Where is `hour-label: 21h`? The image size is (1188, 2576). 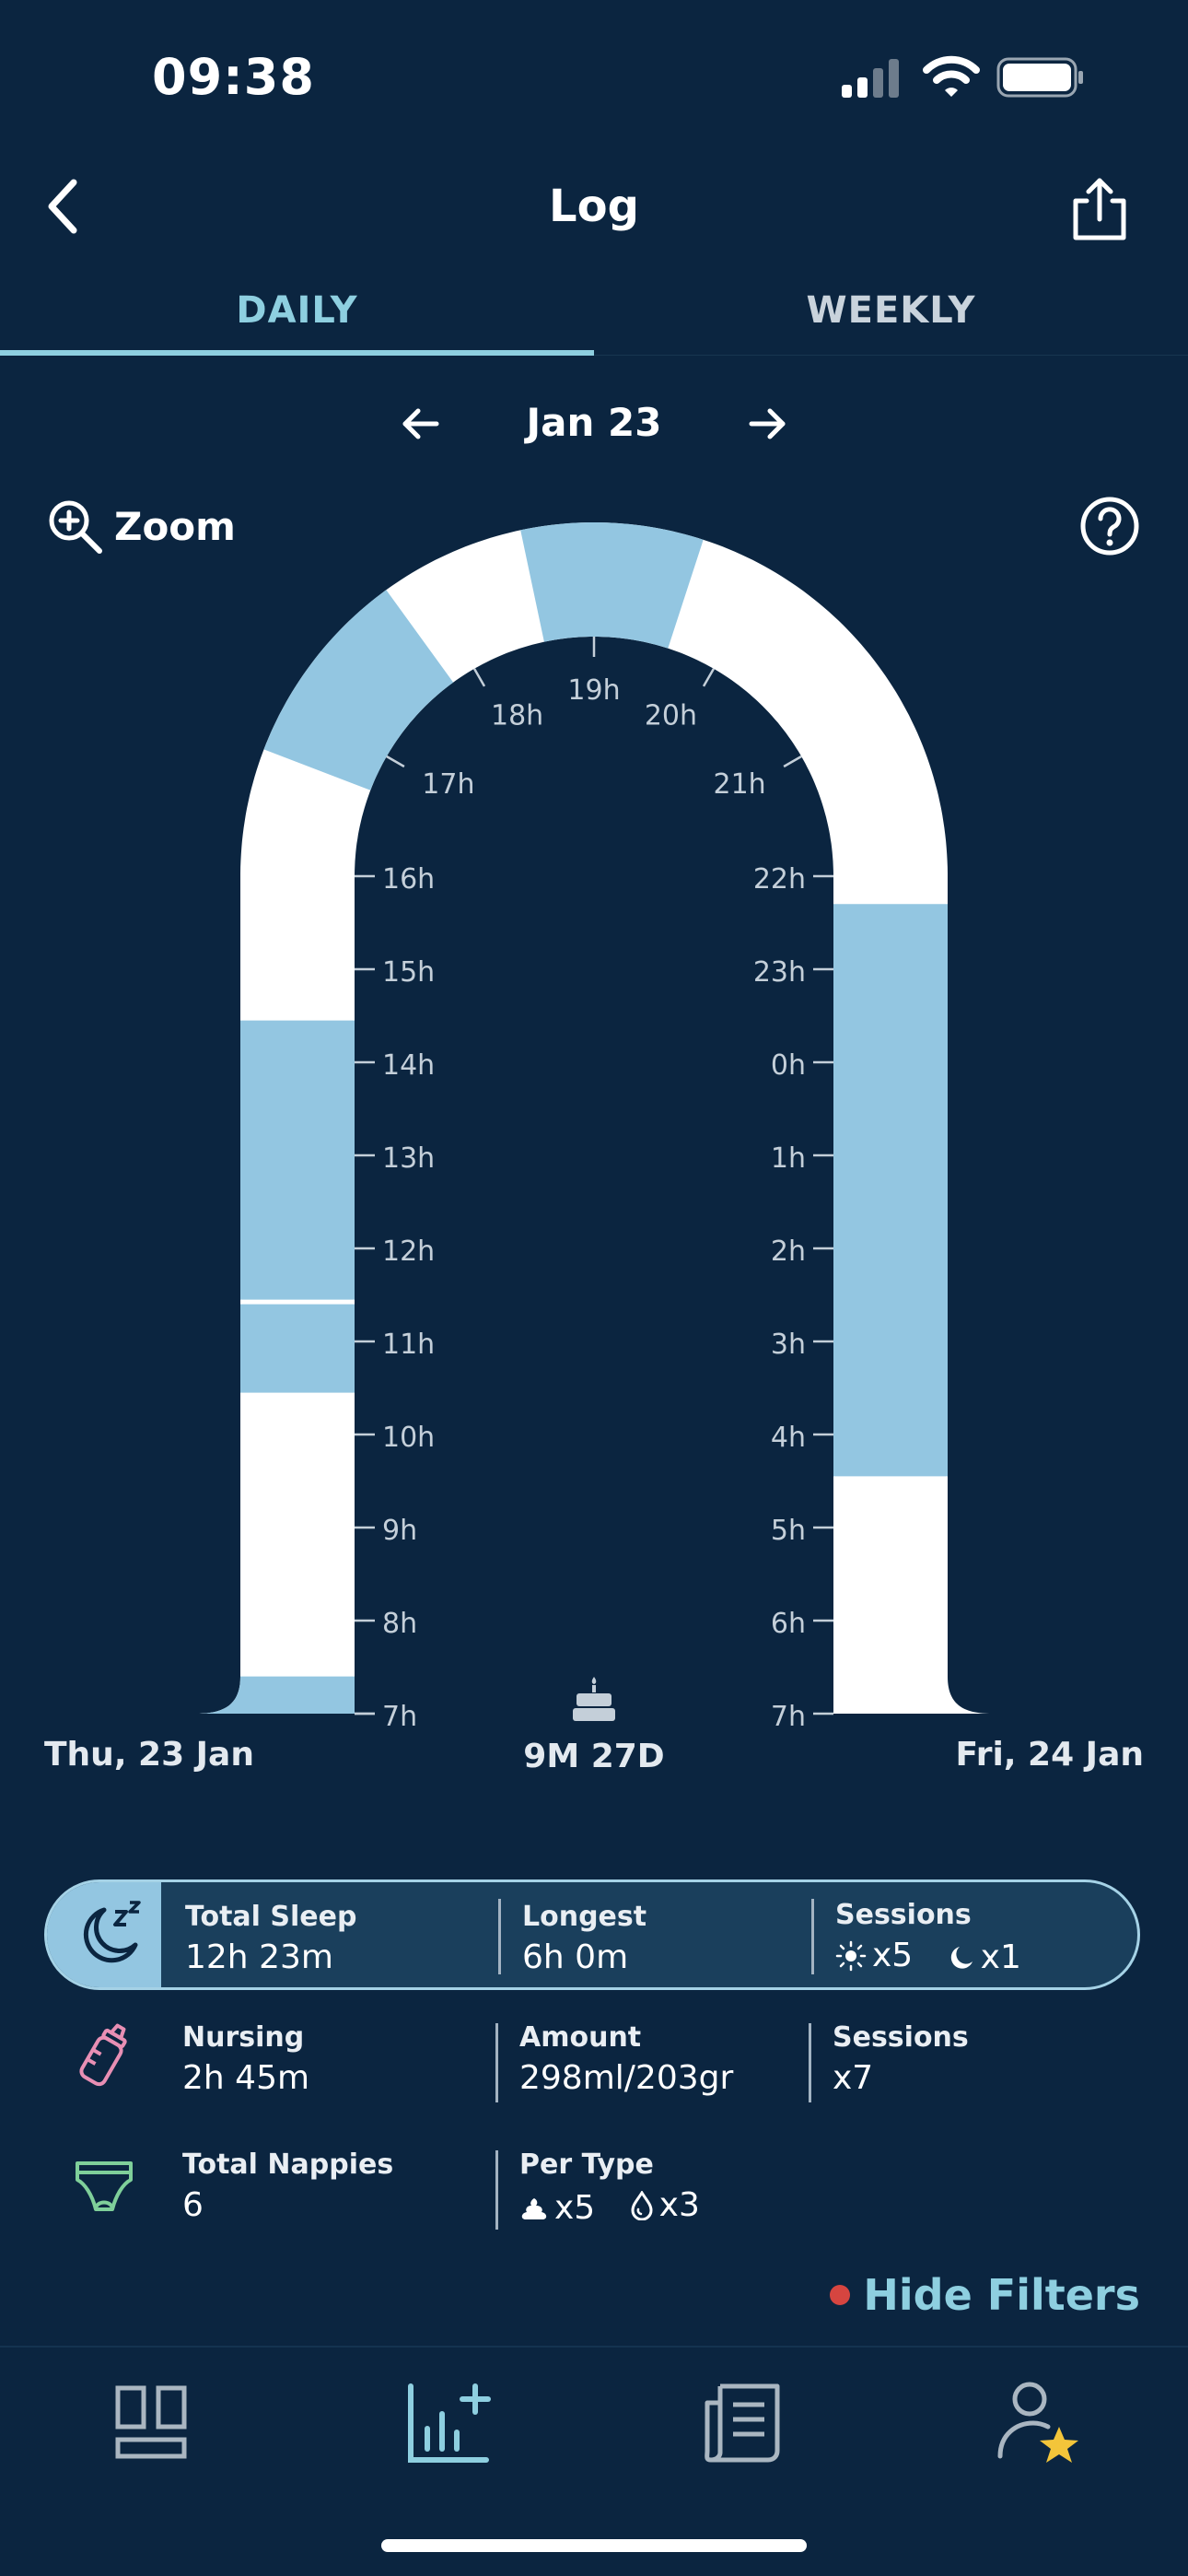 hour-label: 21h is located at coordinates (740, 784).